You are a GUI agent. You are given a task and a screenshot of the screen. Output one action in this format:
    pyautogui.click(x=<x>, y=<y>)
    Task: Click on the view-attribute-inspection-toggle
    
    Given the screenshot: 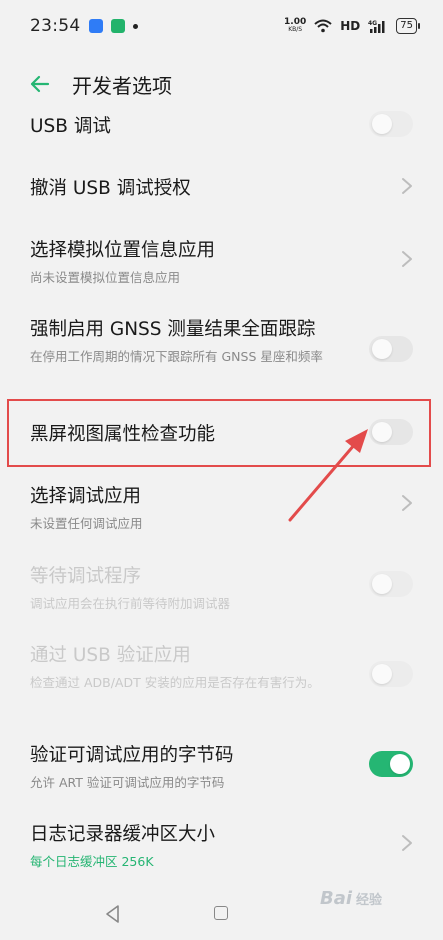 What is the action you would take?
    pyautogui.click(x=391, y=432)
    